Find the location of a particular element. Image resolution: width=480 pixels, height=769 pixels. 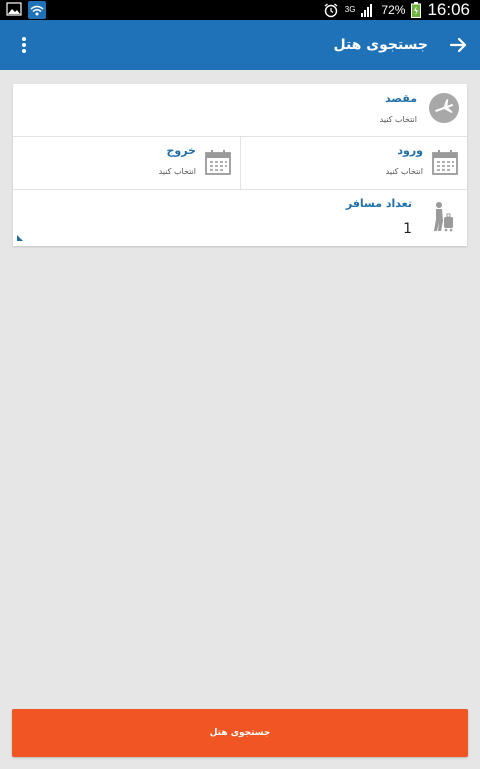

overflow-menu-button is located at coordinates (24, 45).